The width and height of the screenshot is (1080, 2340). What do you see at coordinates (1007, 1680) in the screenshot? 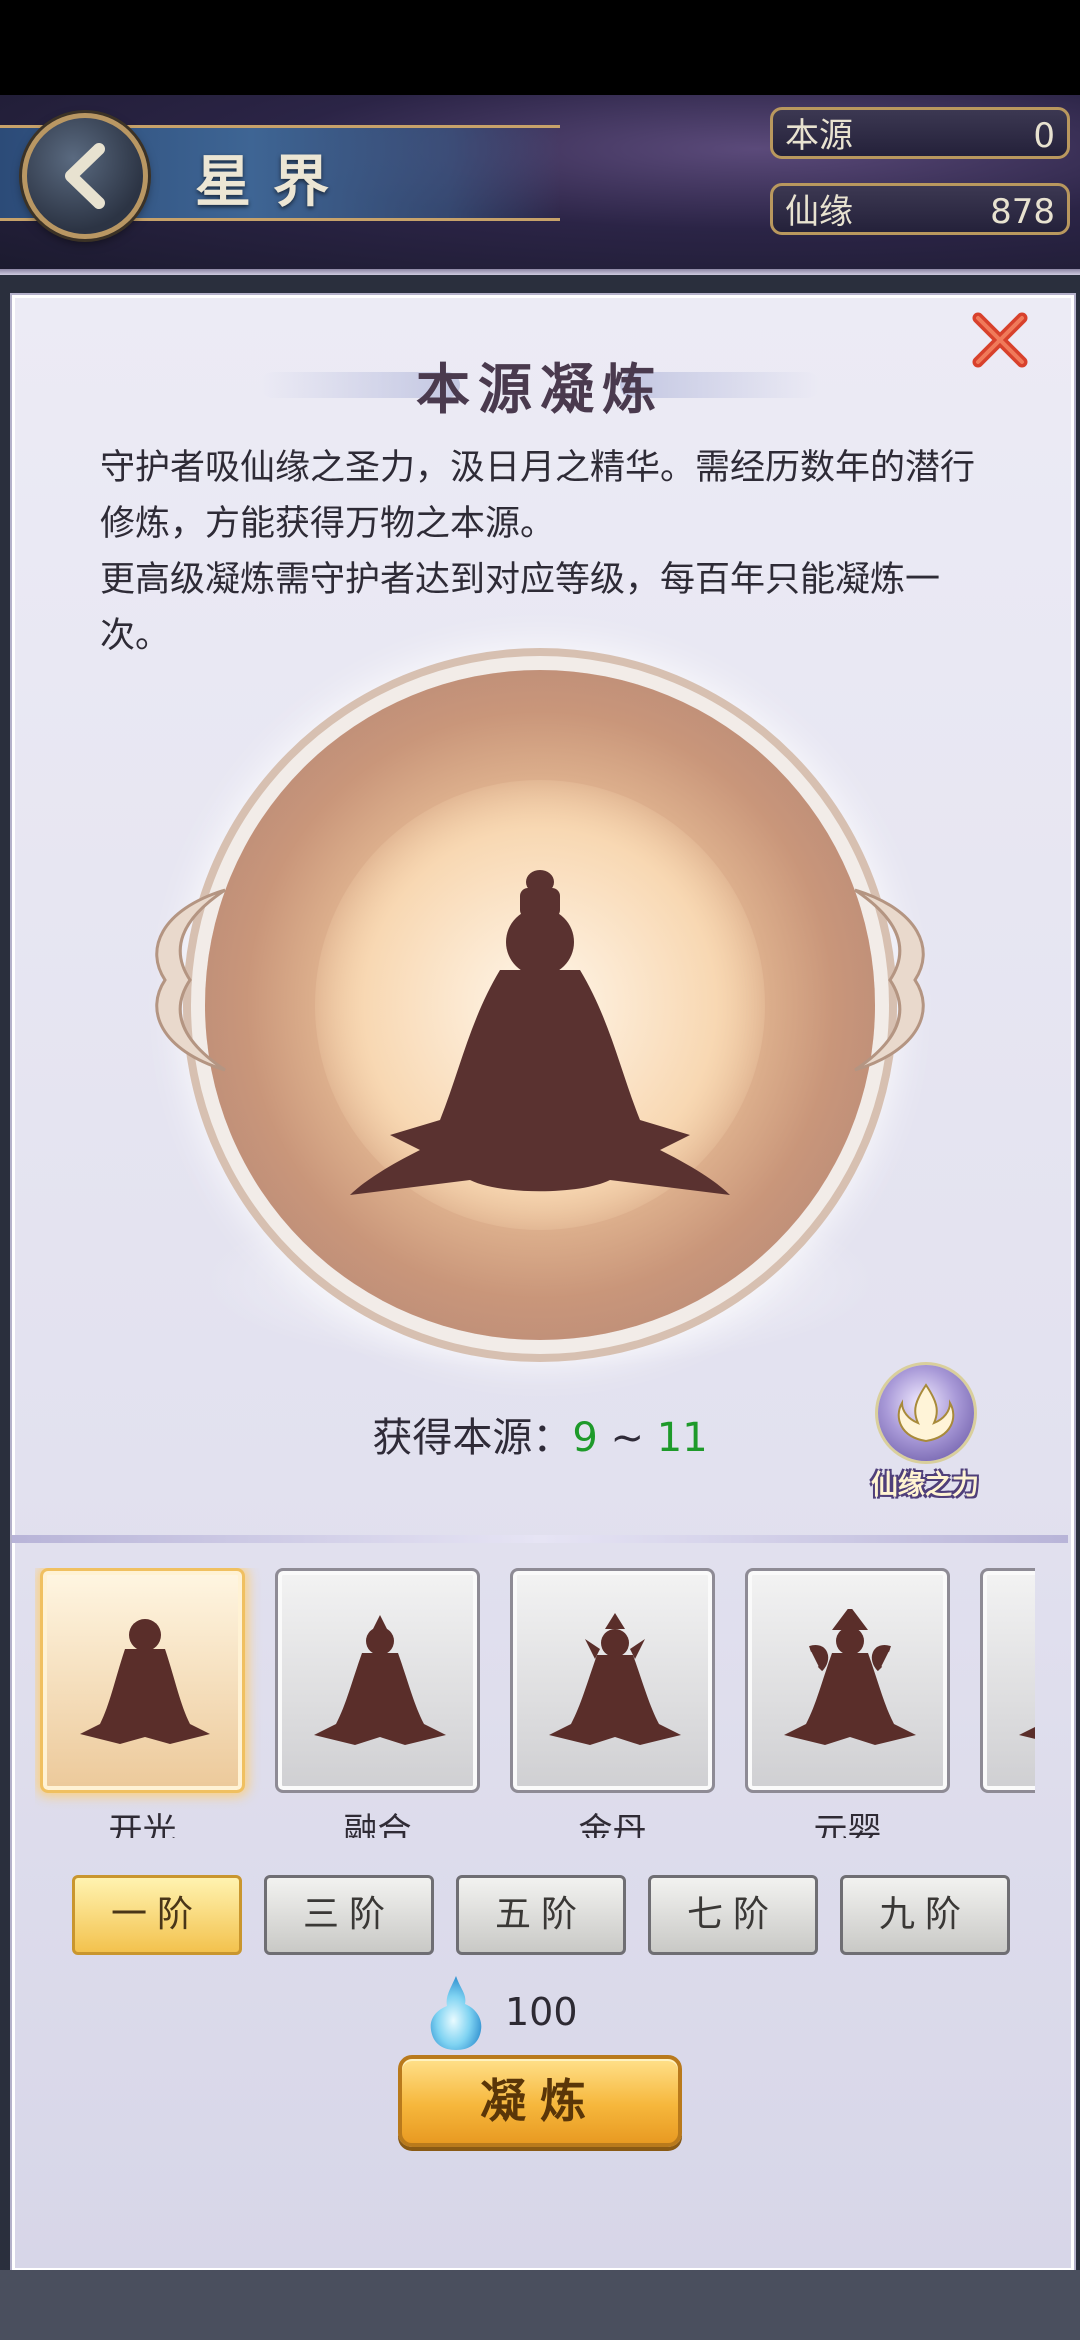
I see `realm-card-next` at bounding box center [1007, 1680].